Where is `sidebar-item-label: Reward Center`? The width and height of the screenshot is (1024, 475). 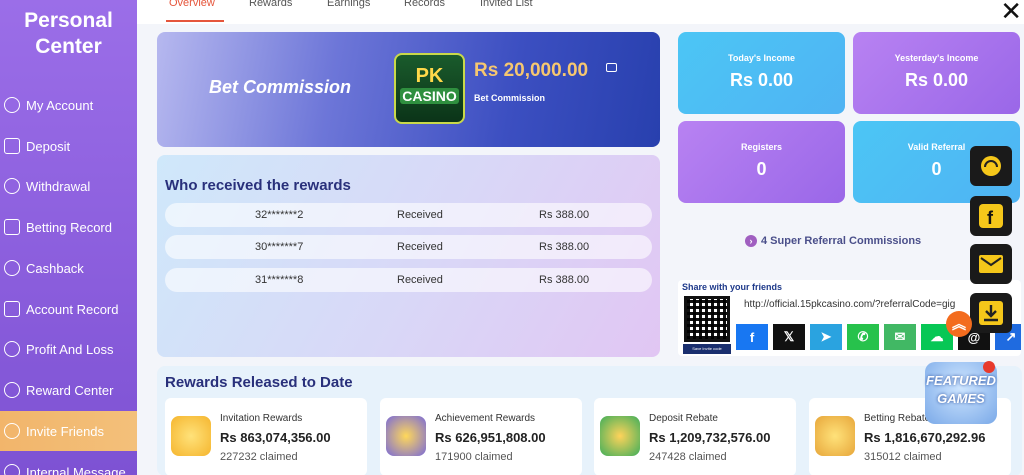 sidebar-item-label: Reward Center is located at coordinates (70, 390).